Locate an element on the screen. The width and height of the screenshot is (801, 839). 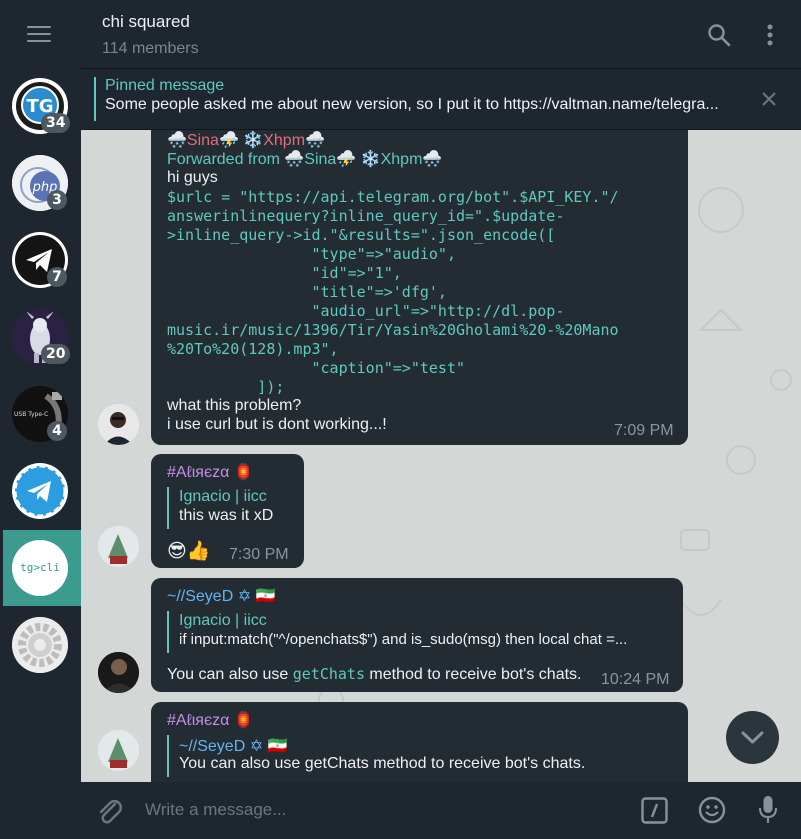
pinned-accent-bar is located at coordinates (95, 99).